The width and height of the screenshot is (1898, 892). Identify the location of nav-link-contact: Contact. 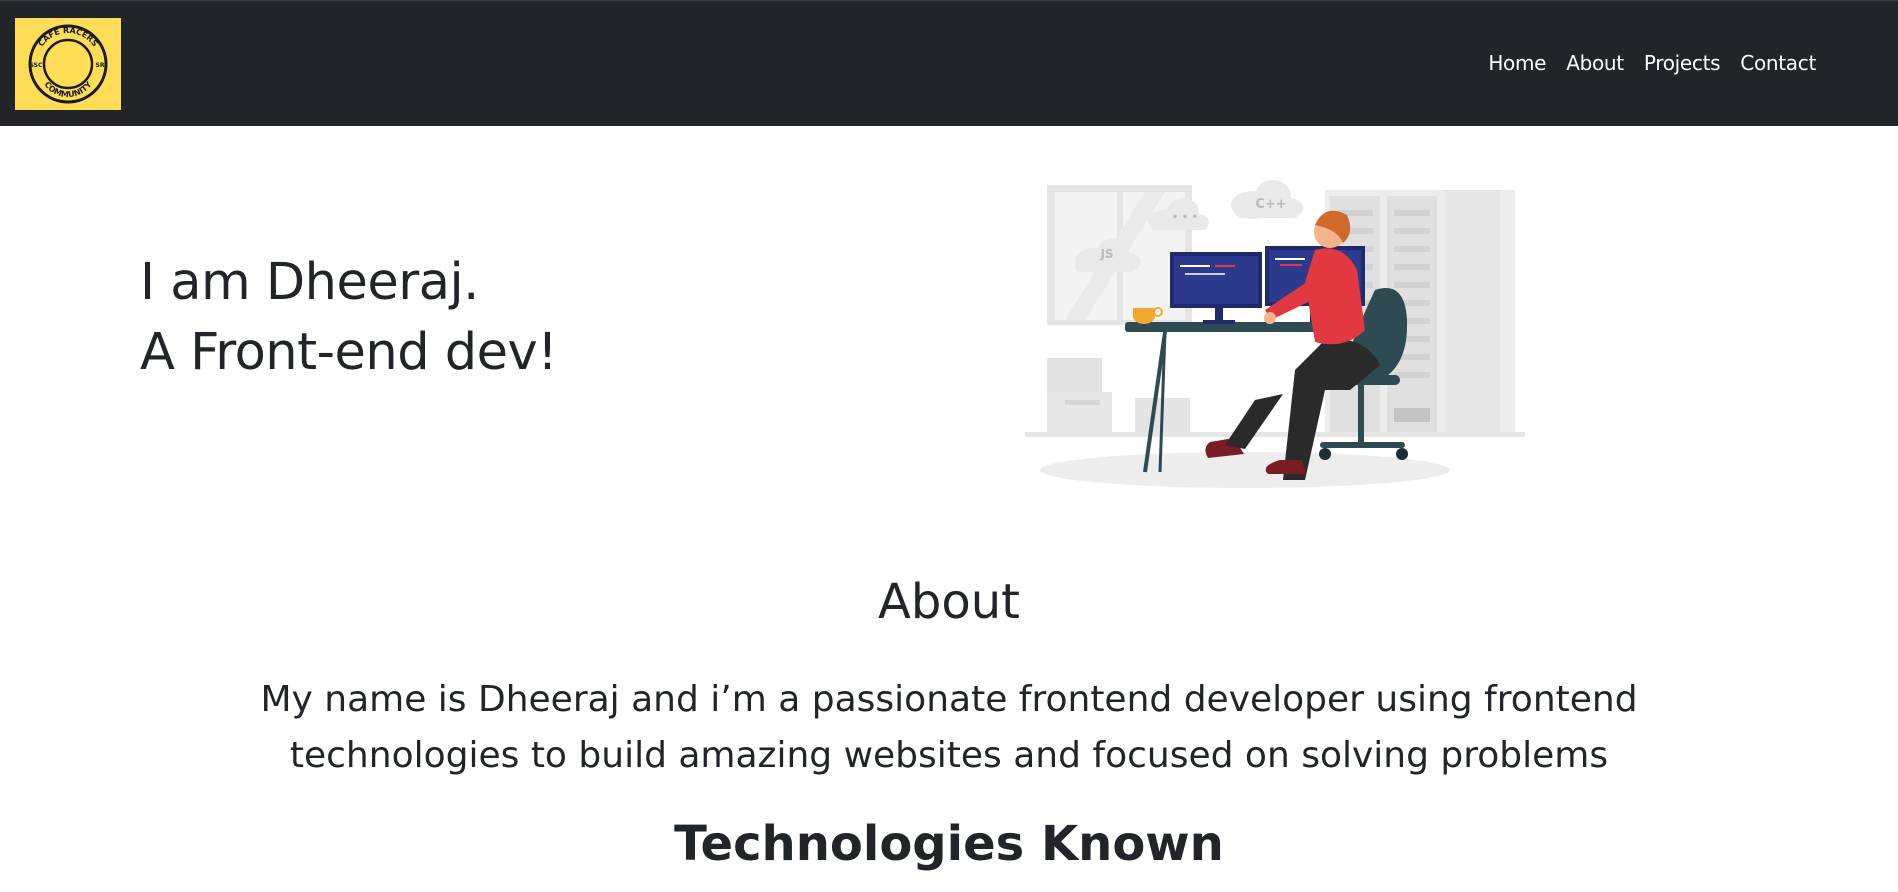
(1778, 63).